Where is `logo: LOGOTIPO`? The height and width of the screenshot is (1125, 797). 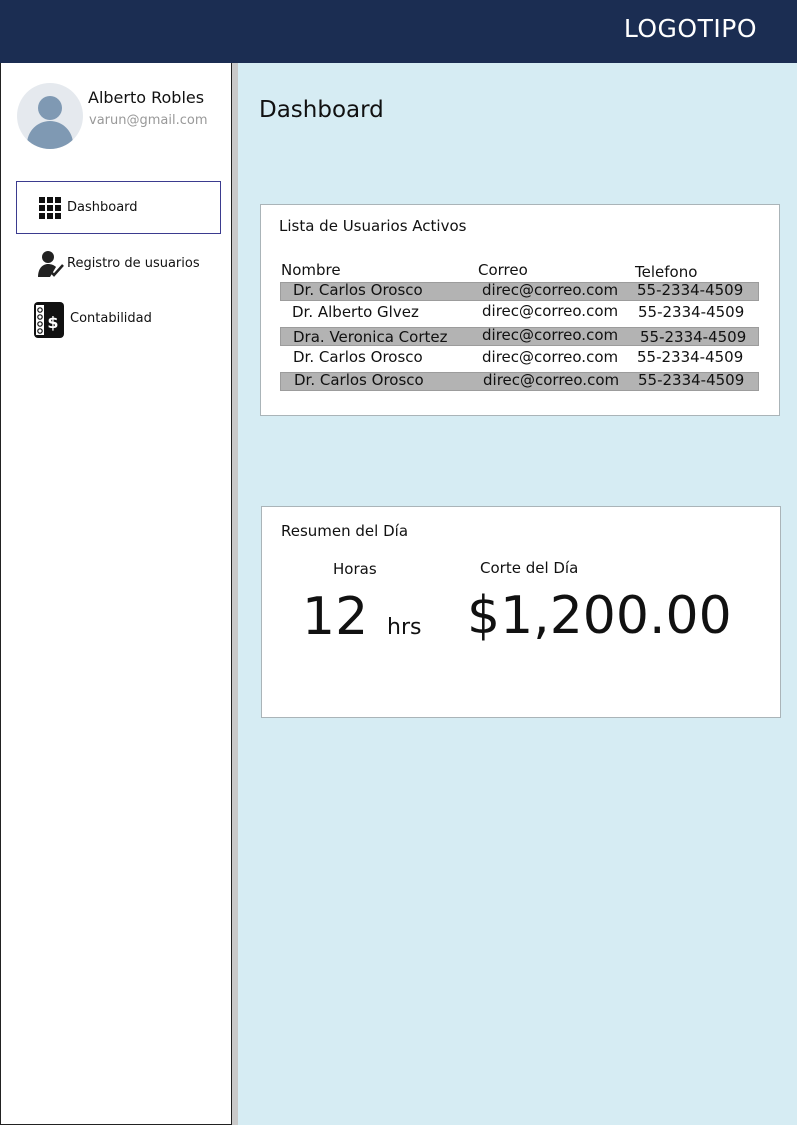 logo: LOGOTIPO is located at coordinates (690, 28).